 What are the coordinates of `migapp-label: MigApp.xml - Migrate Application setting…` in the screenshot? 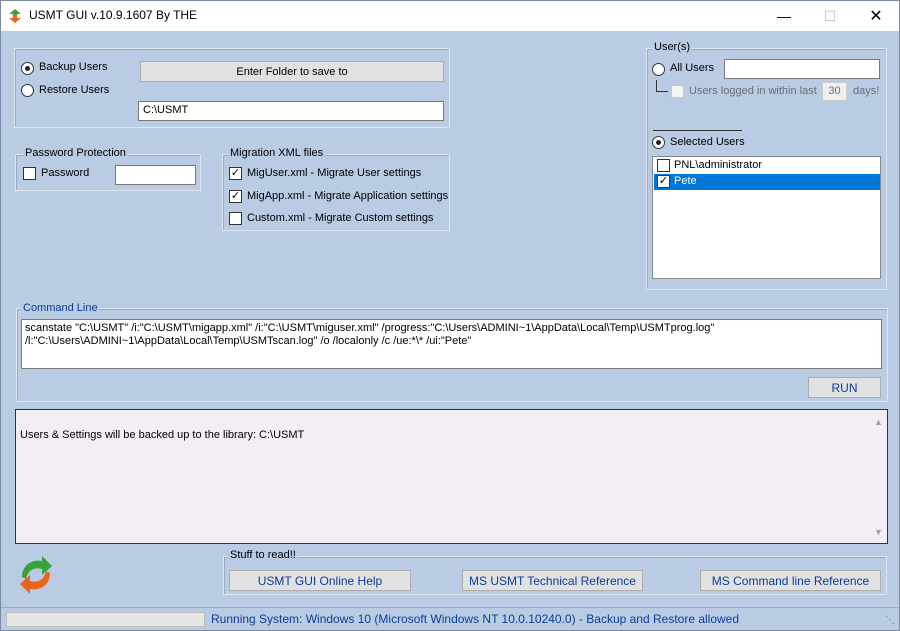 It's located at (347, 196).